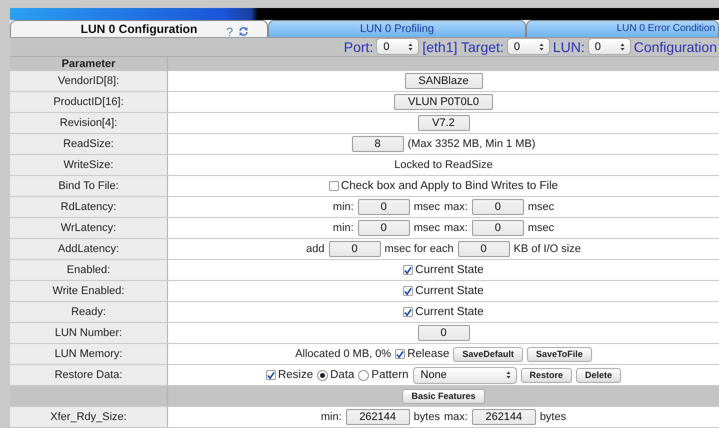  Describe the element at coordinates (472, 144) in the screenshot. I see `value-text: (Max 3352 MB, Min 1 MB)` at that location.